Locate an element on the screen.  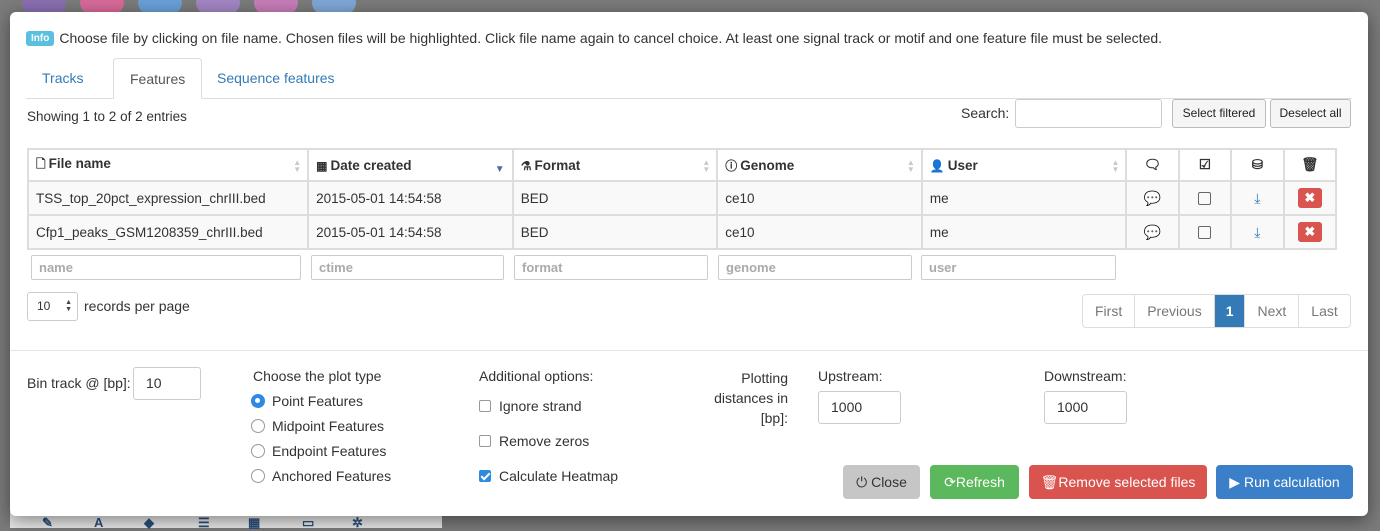
page-next: Next is located at coordinates (1271, 311).